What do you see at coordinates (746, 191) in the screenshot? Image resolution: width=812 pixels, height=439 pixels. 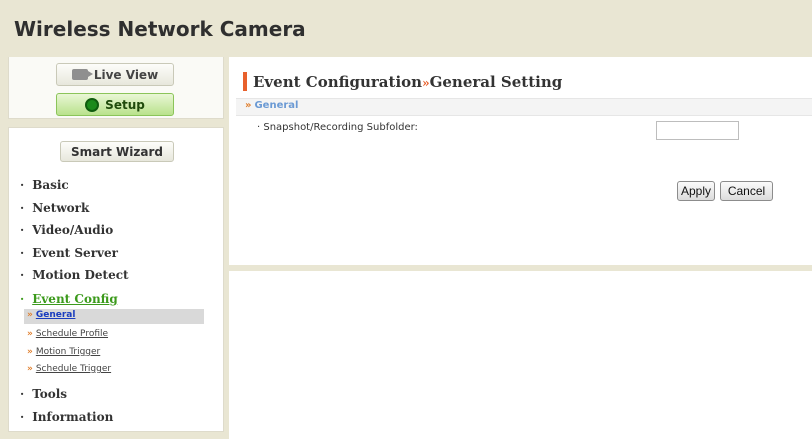 I see `cancel-button: Cancel` at bounding box center [746, 191].